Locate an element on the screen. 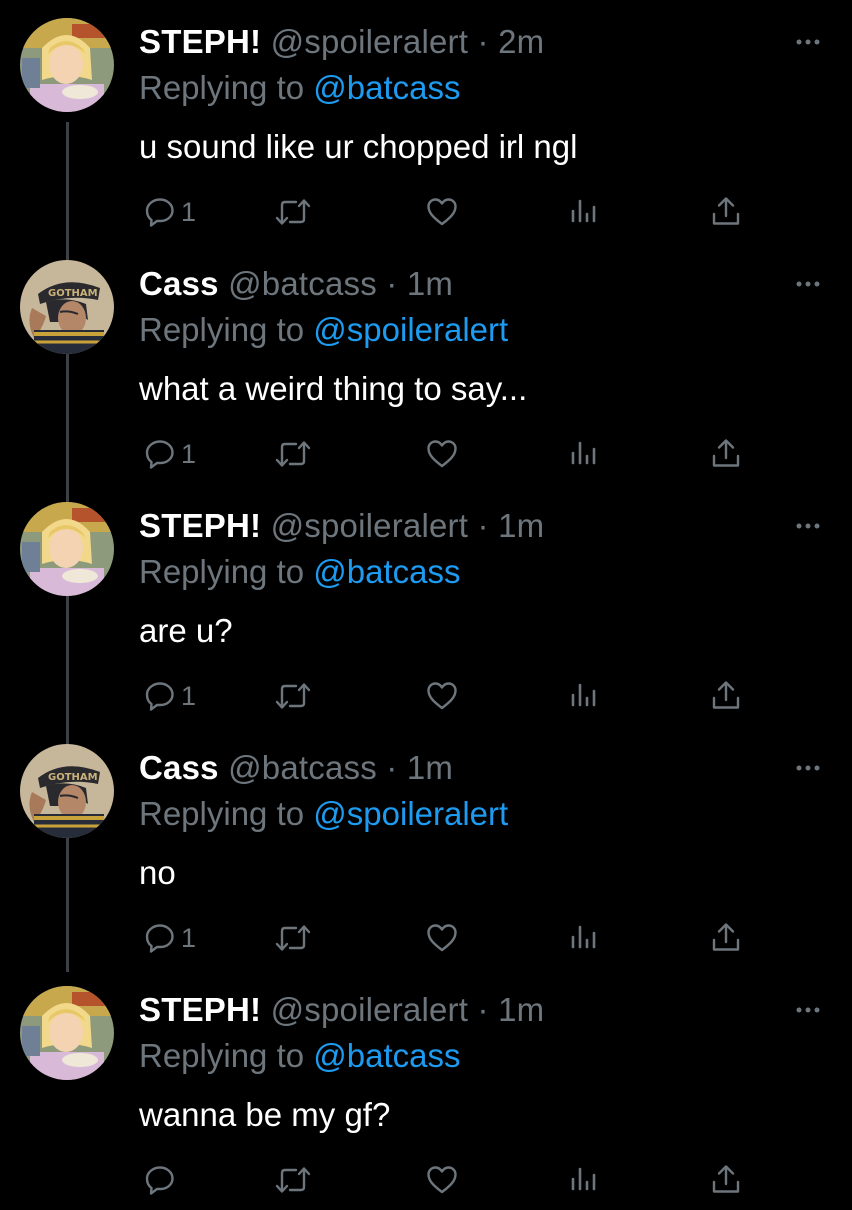  tweet-text: u sound like ur chopped irl ngl is located at coordinates (358, 146).